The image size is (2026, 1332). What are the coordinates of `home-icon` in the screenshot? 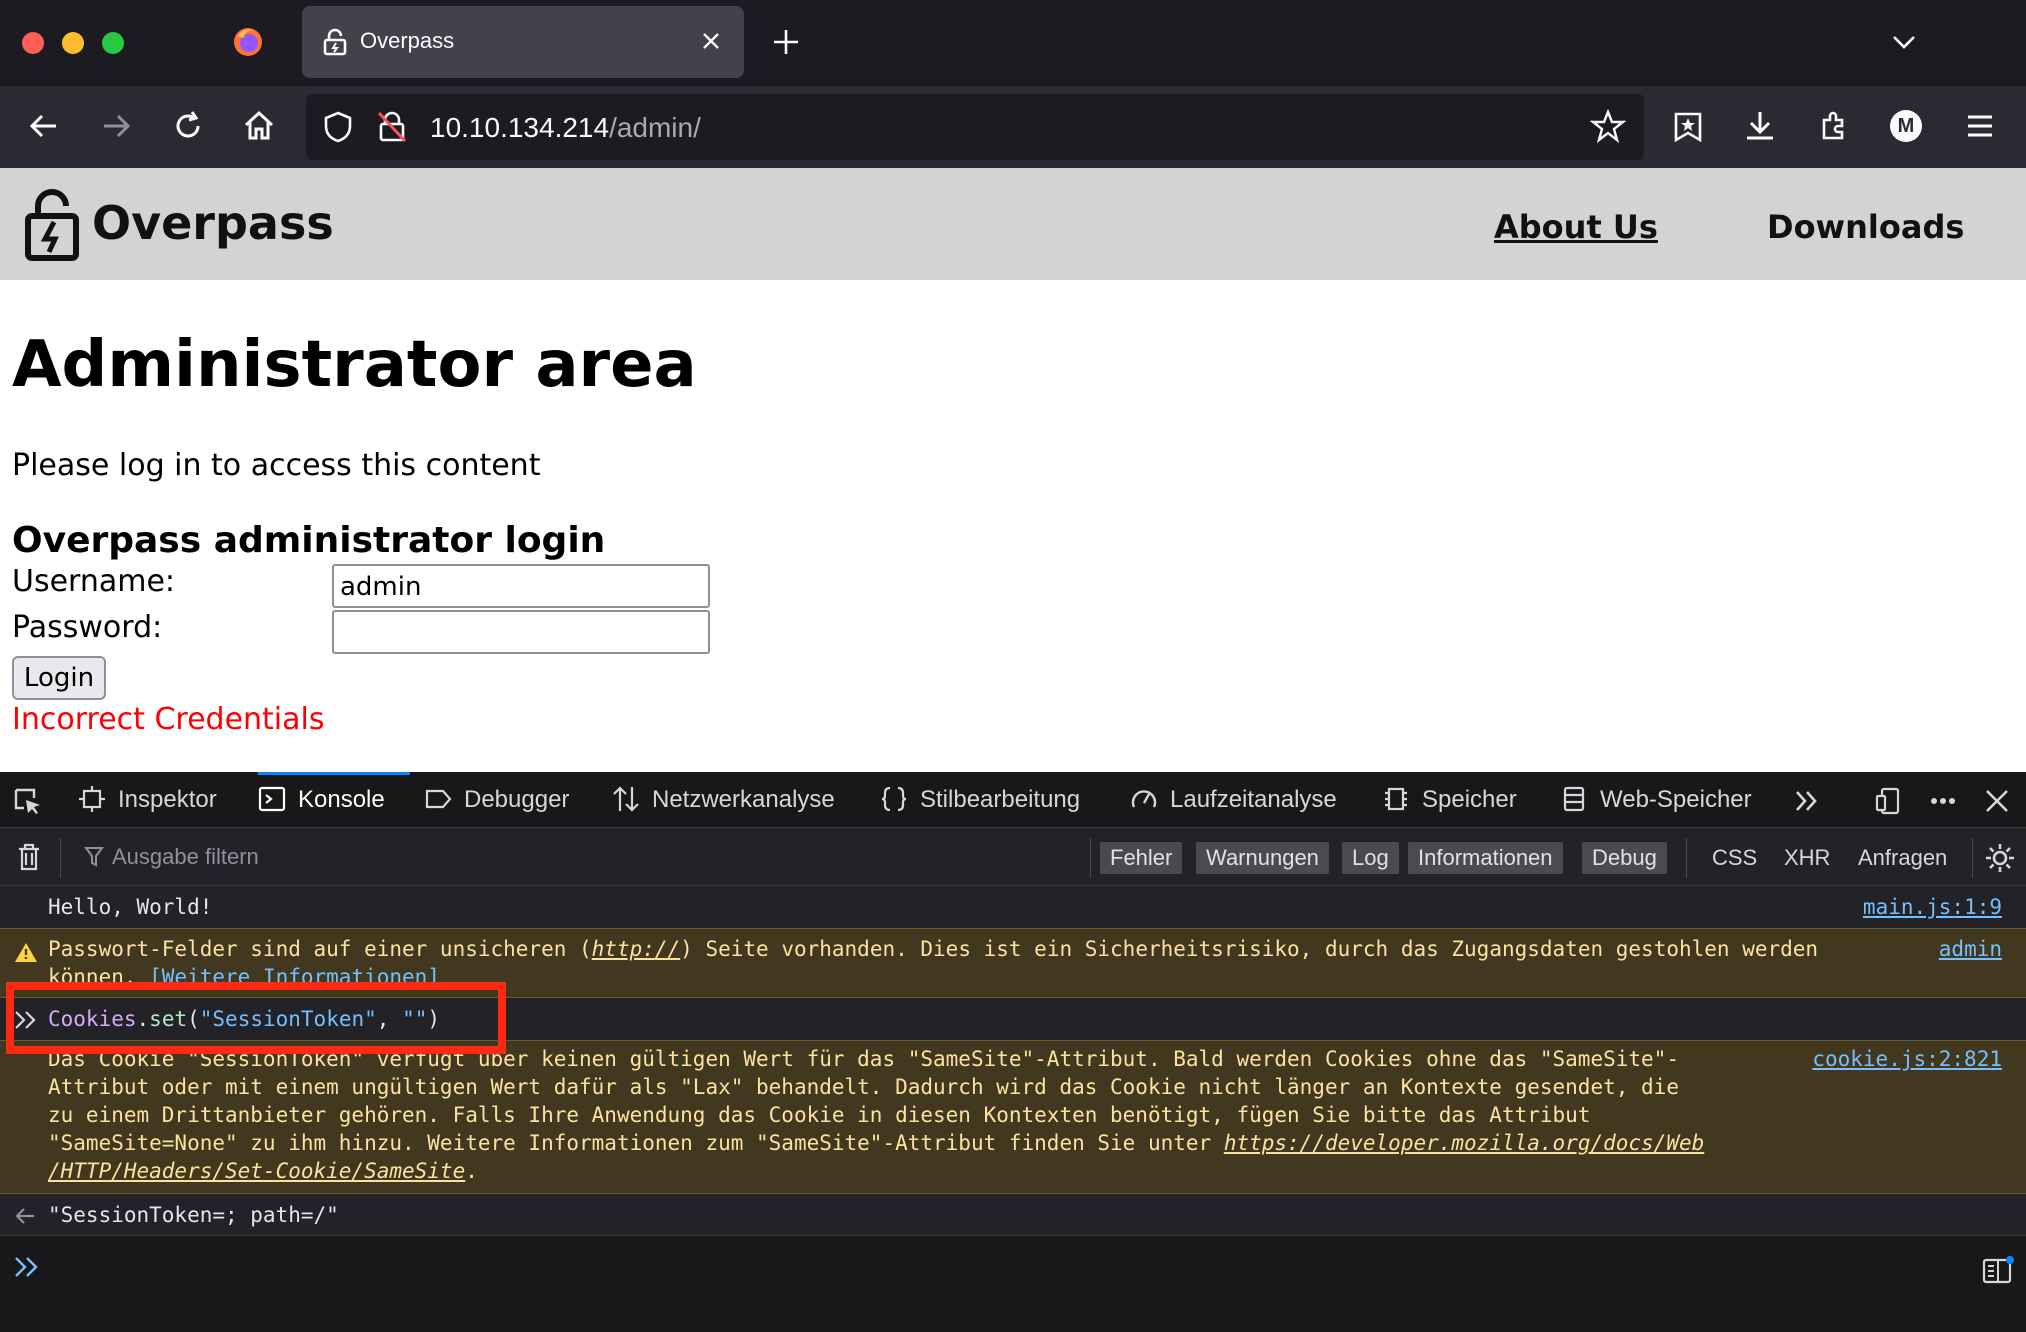 It's located at (259, 126).